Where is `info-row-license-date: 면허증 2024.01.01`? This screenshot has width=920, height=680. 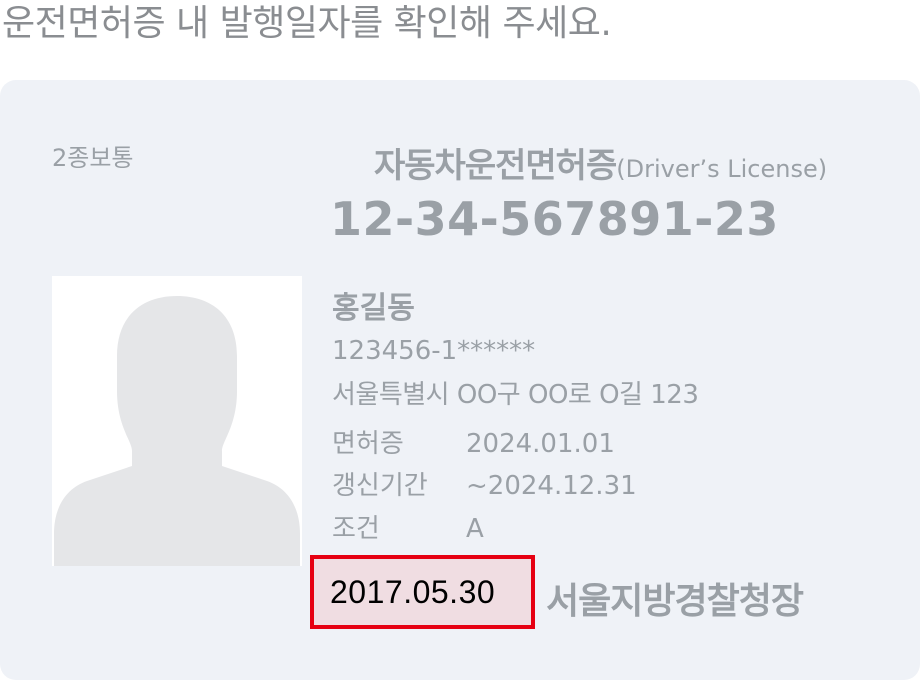 info-row-license-date: 면허증 2024.01.01 is located at coordinates (473, 441).